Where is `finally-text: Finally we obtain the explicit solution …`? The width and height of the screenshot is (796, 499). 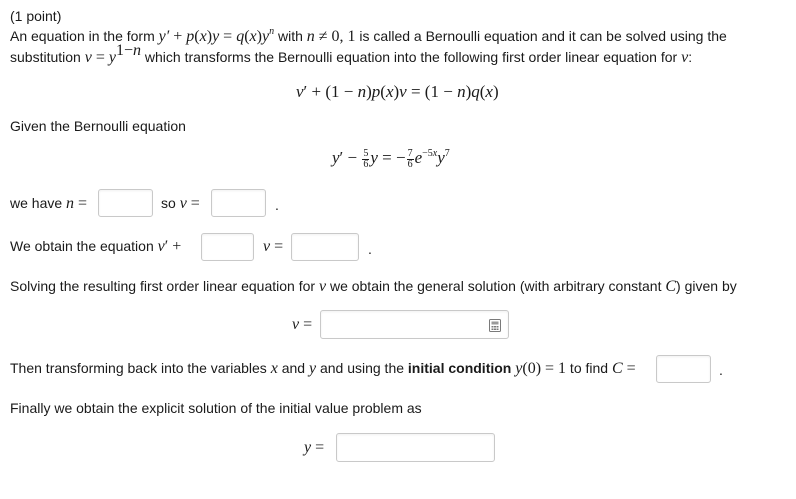 finally-text: Finally we obtain the explicit solution … is located at coordinates (216, 408).